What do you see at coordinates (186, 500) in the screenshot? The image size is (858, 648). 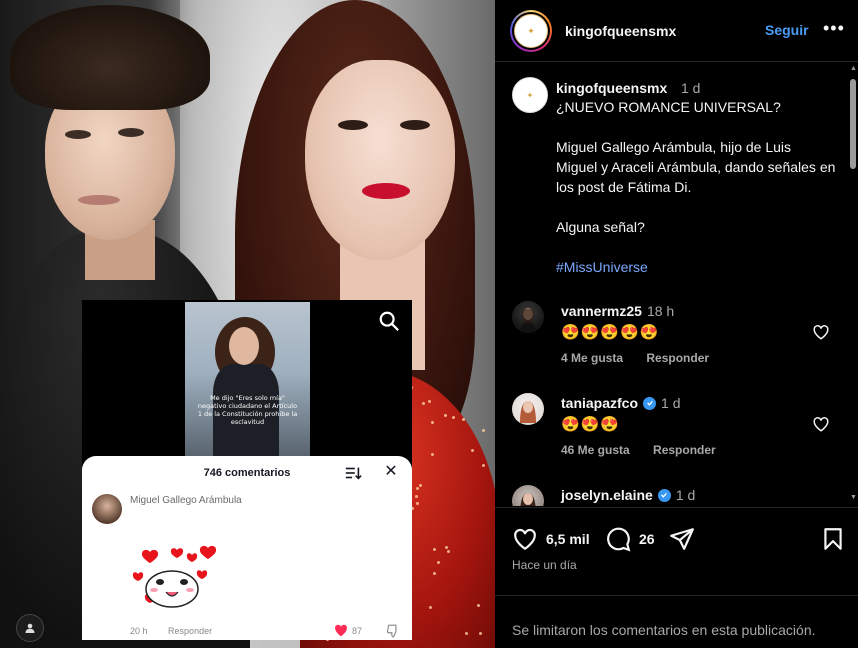 I see `comment-username: Miguel Gallego Arámbula` at bounding box center [186, 500].